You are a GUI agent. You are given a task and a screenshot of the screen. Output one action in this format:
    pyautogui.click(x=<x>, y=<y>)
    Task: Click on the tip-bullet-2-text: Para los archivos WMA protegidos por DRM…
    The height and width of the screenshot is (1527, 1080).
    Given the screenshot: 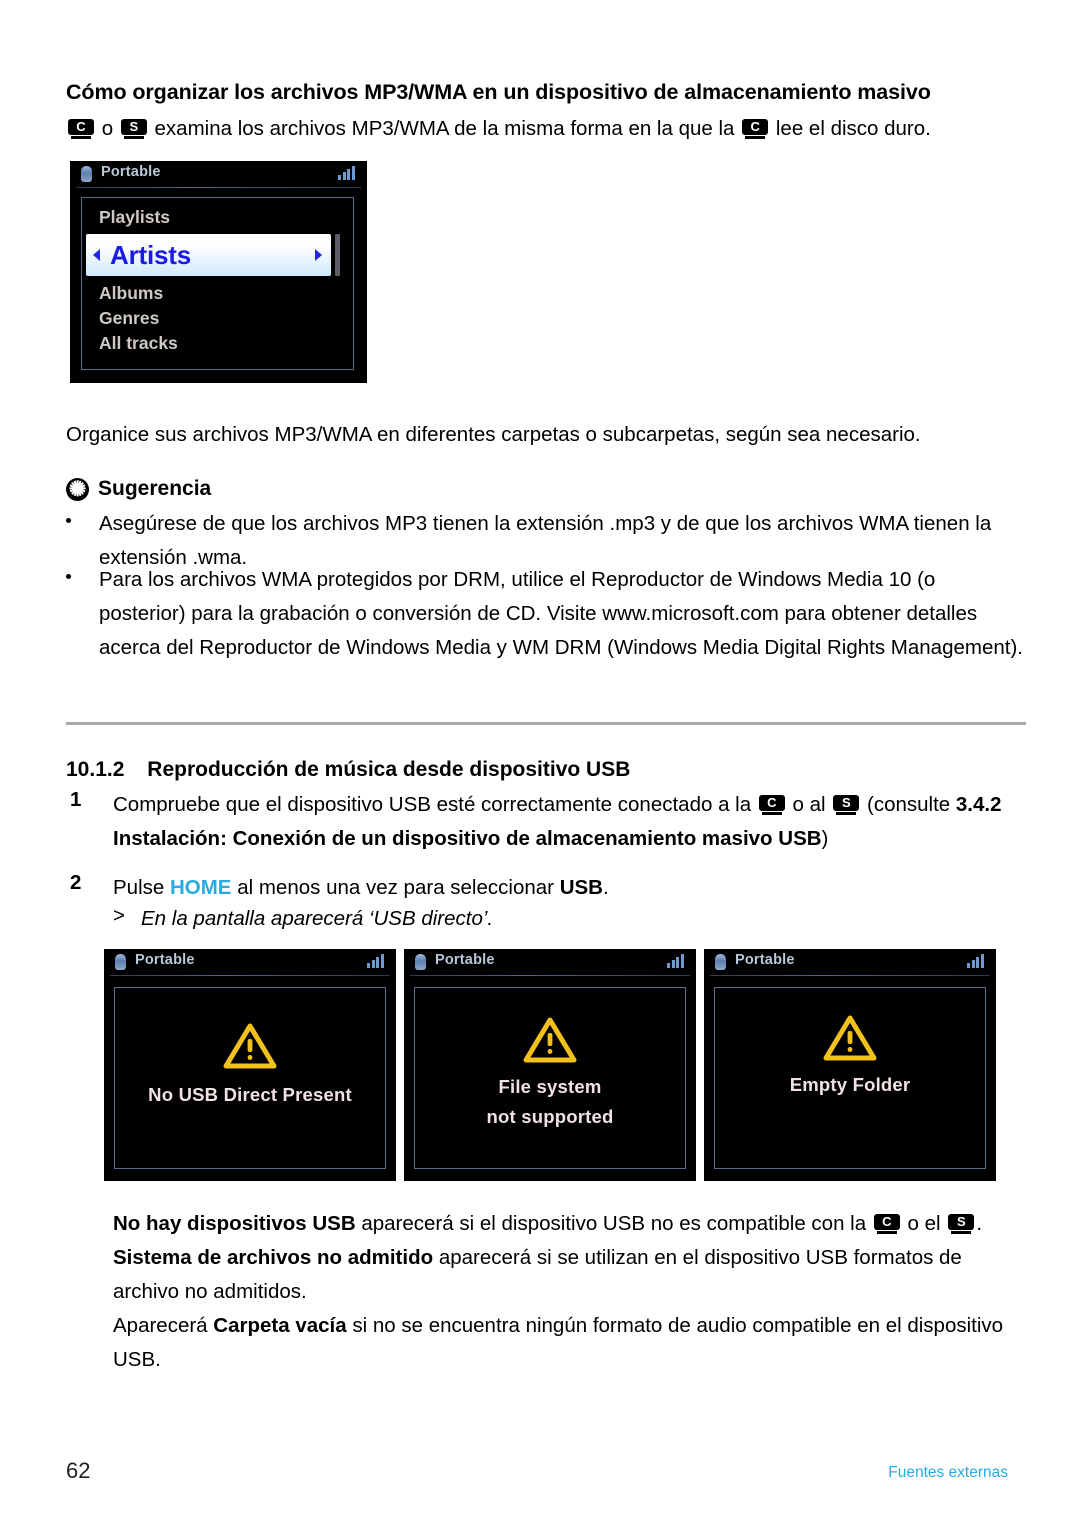 What is the action you would take?
    pyautogui.click(x=561, y=613)
    